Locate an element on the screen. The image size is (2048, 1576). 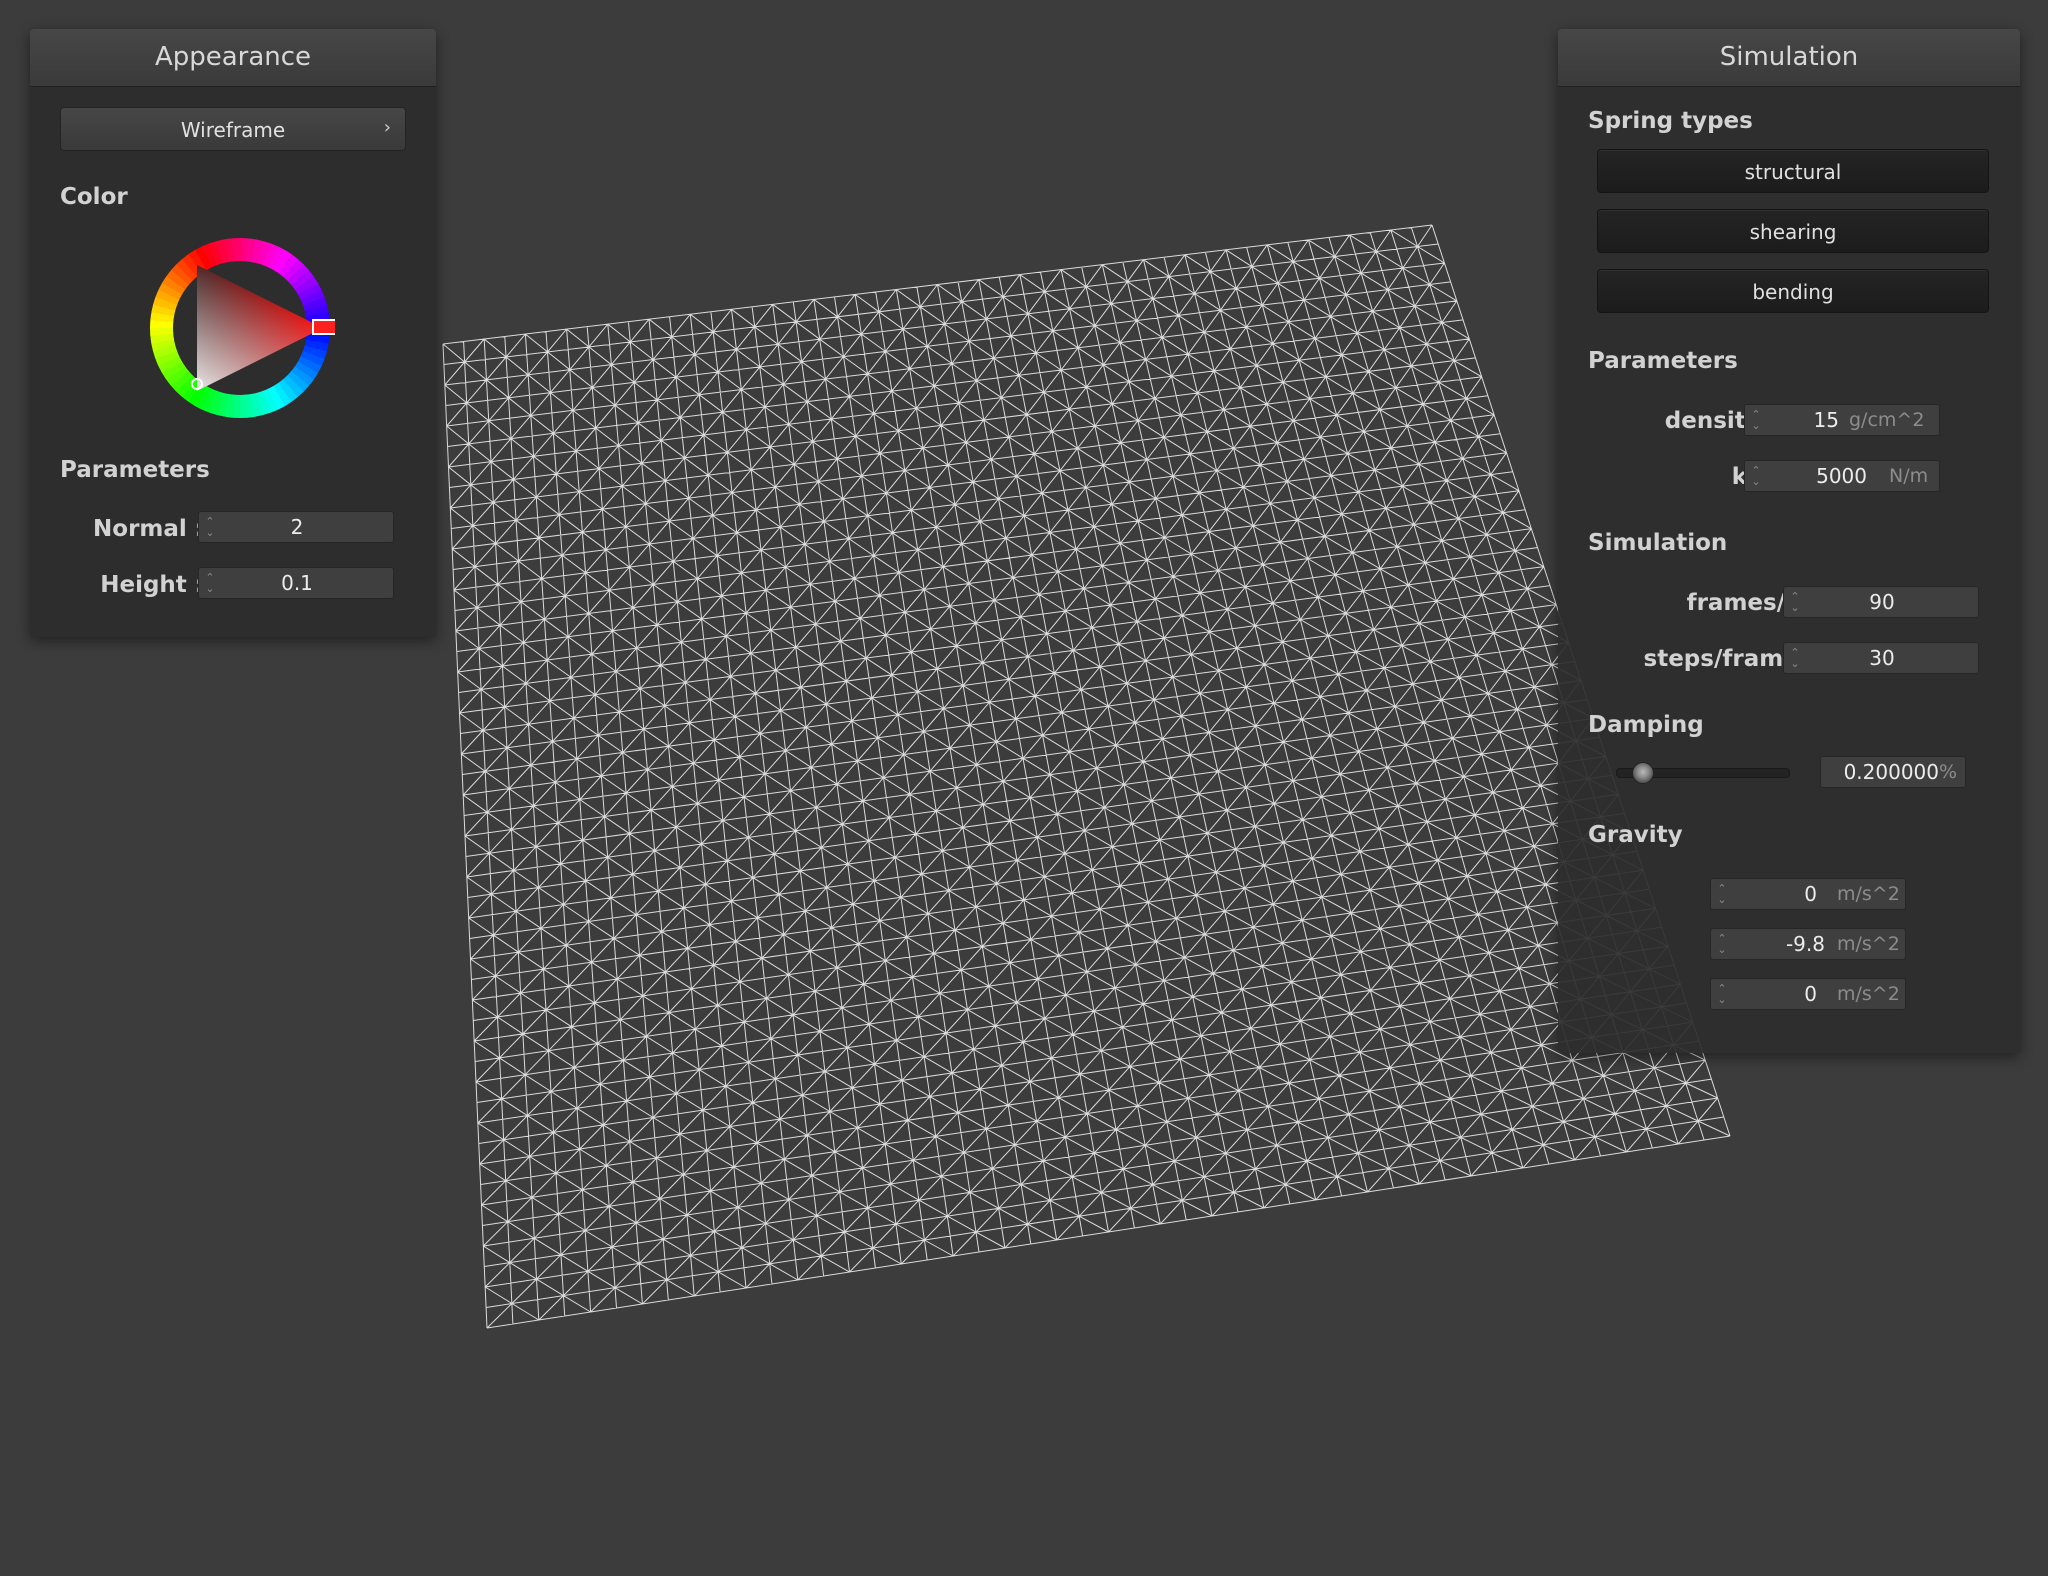
steps-input: ⌃ ⌄ 30 is located at coordinates (1881, 658).